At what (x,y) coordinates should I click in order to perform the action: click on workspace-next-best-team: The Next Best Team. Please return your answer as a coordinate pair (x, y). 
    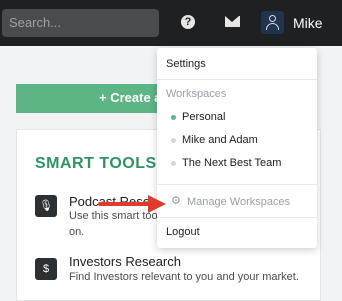
    Looking at the image, I should click on (231, 163).